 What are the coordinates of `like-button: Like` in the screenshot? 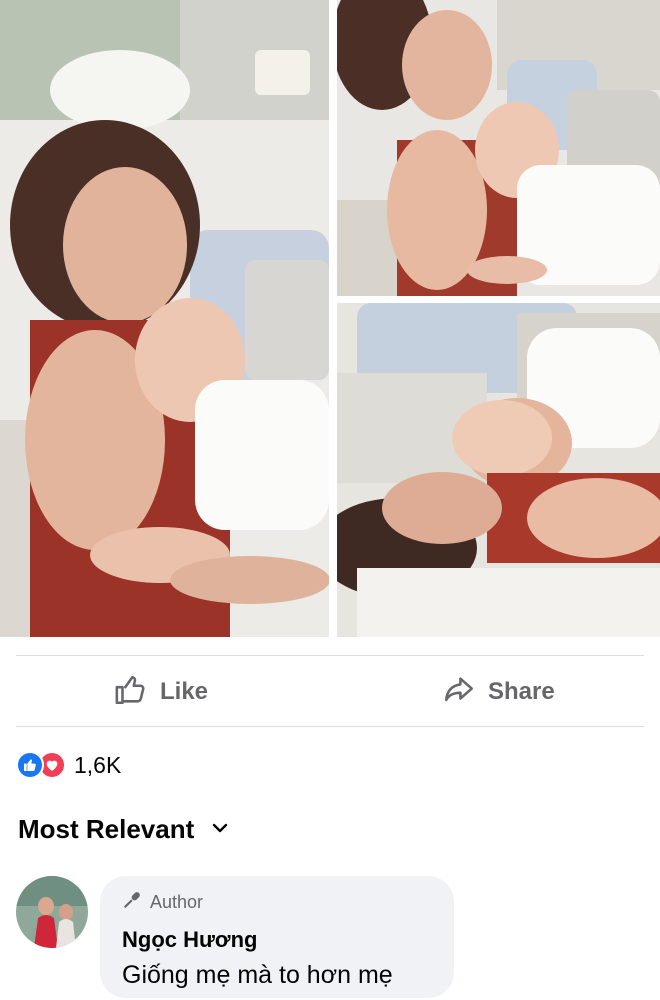 It's located at (161, 692).